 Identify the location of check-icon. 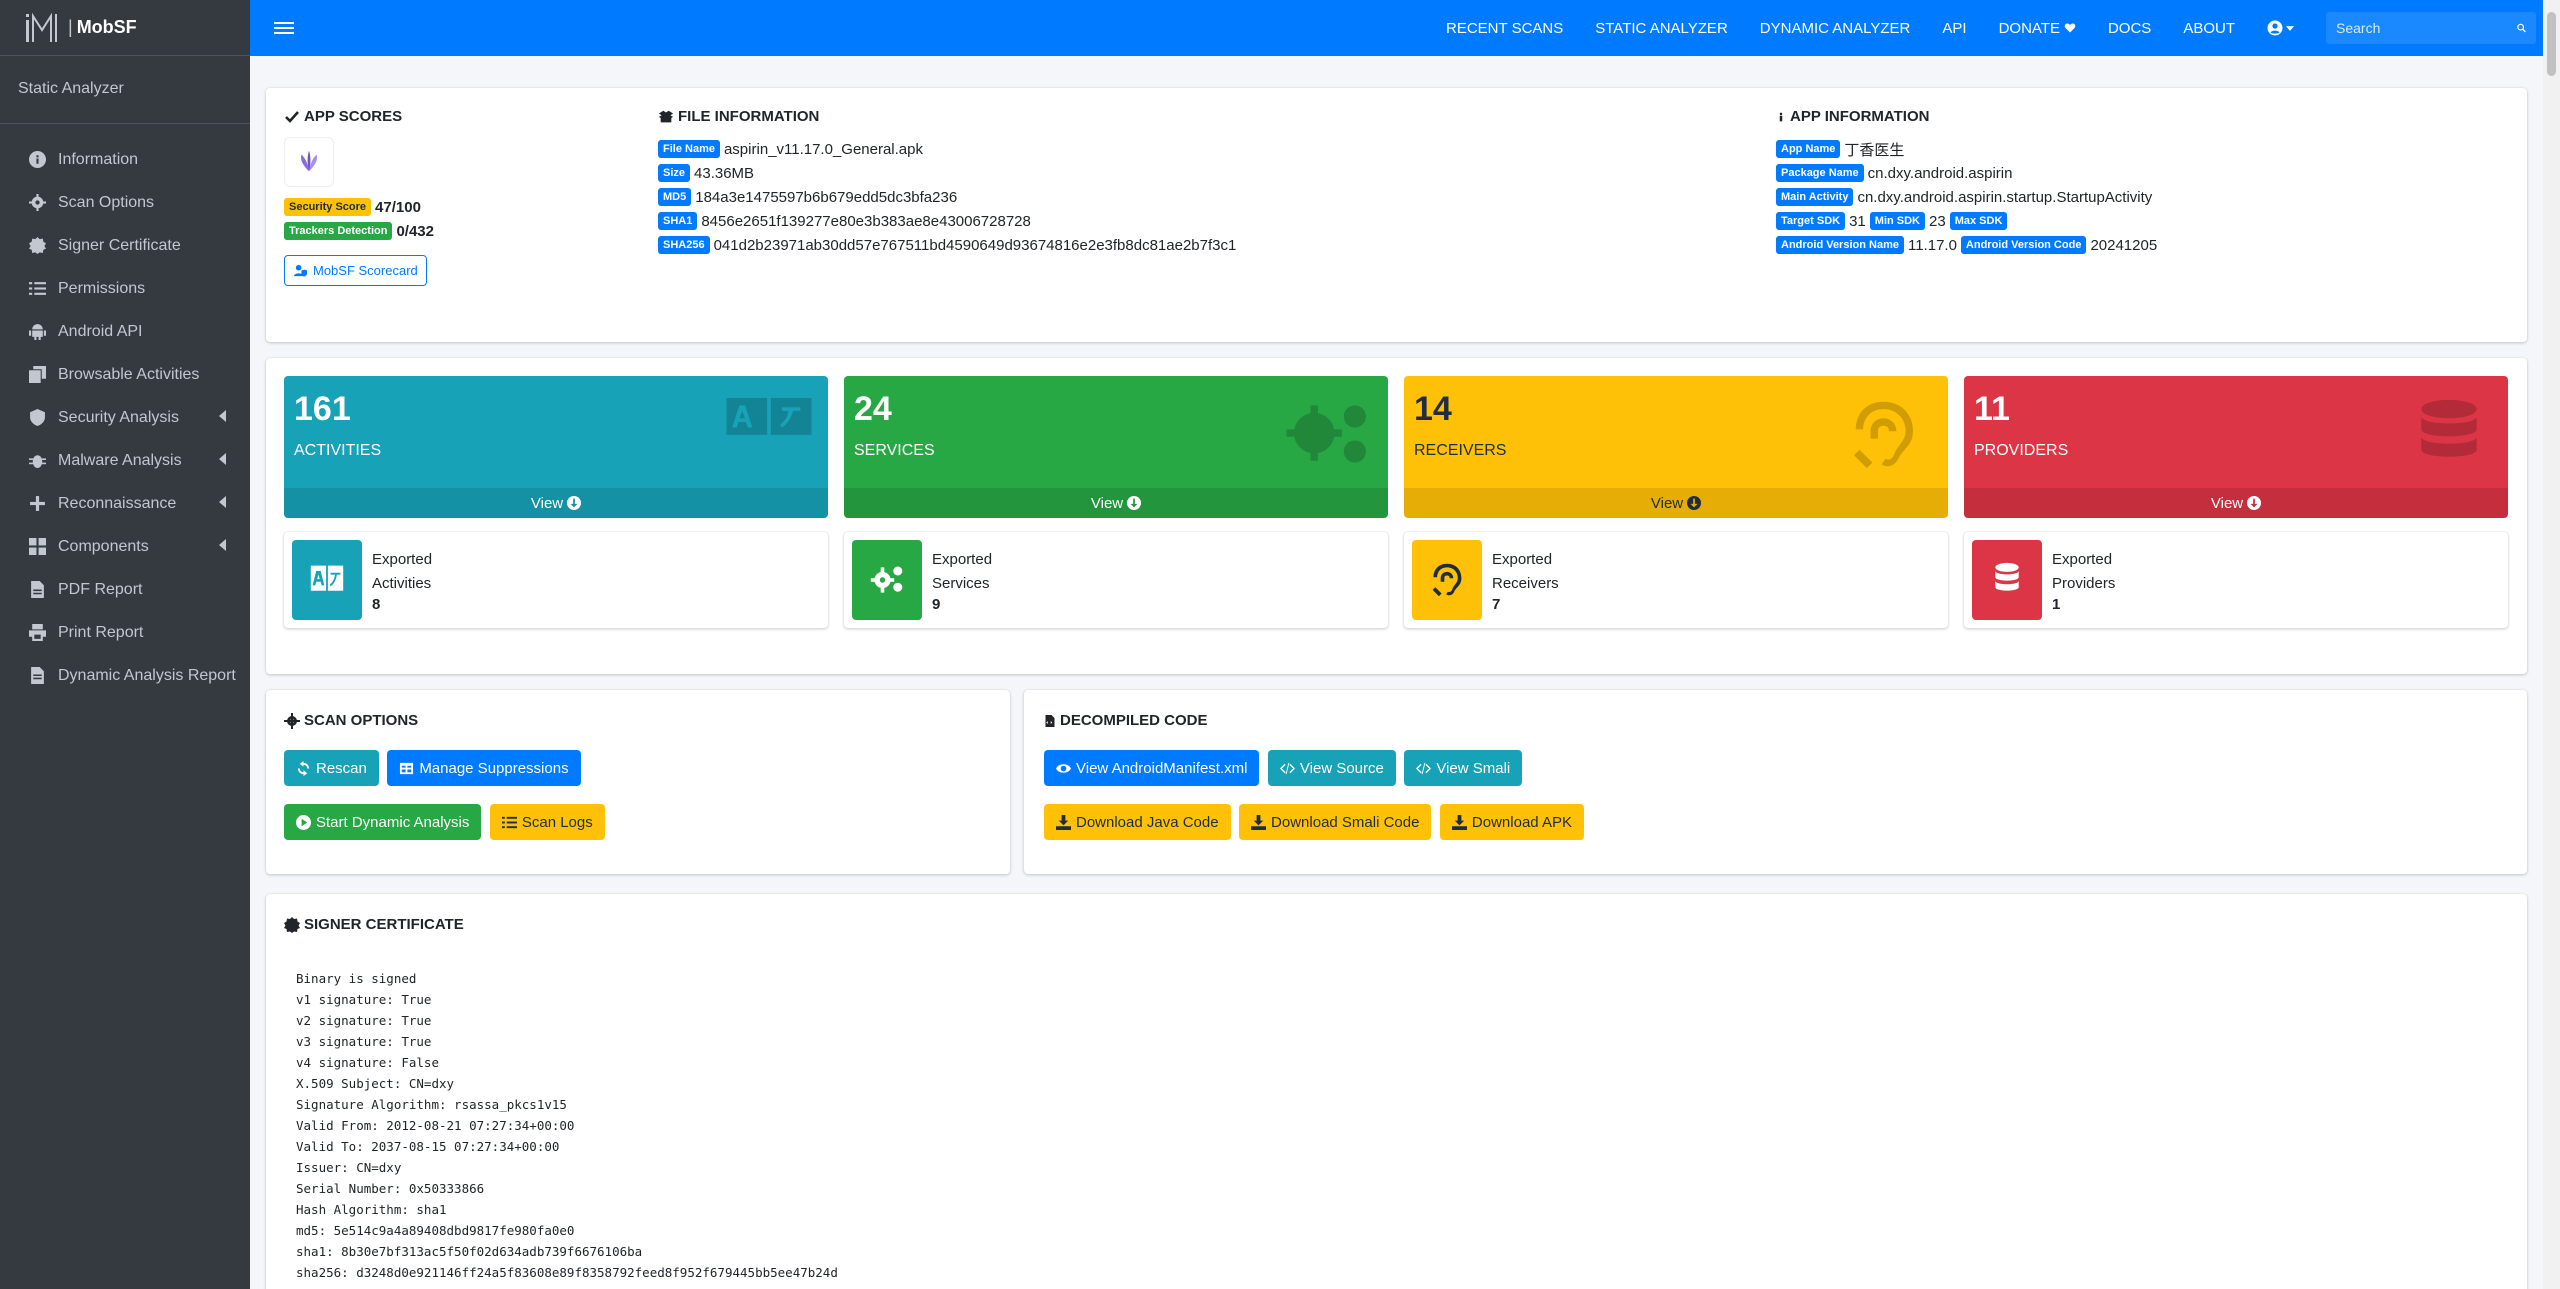
(292, 116).